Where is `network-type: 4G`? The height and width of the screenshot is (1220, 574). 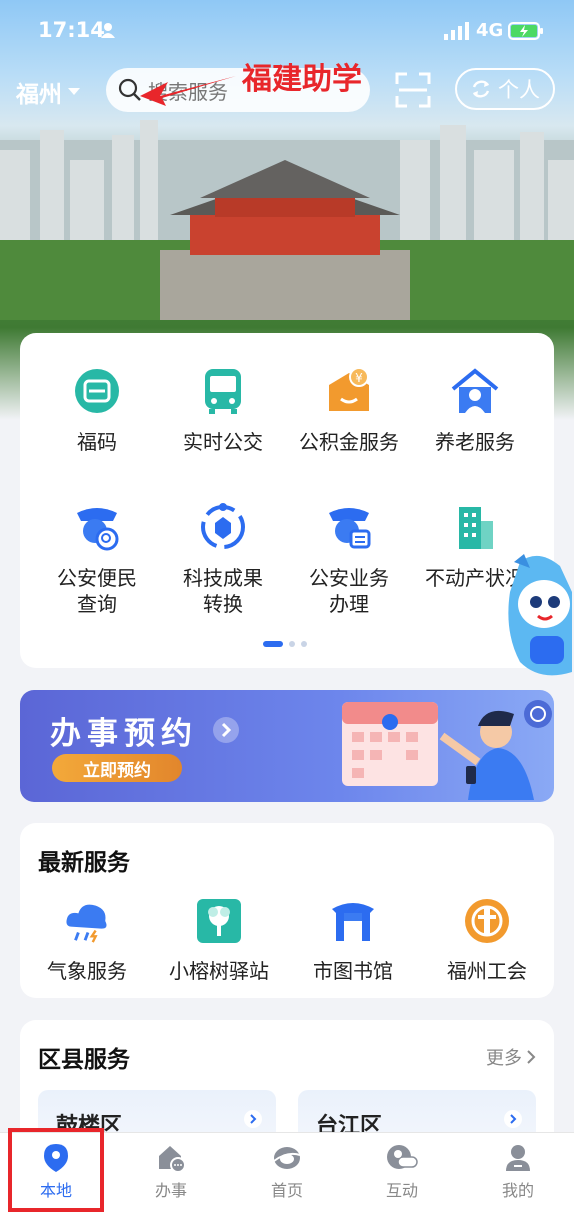 network-type: 4G is located at coordinates (490, 30).